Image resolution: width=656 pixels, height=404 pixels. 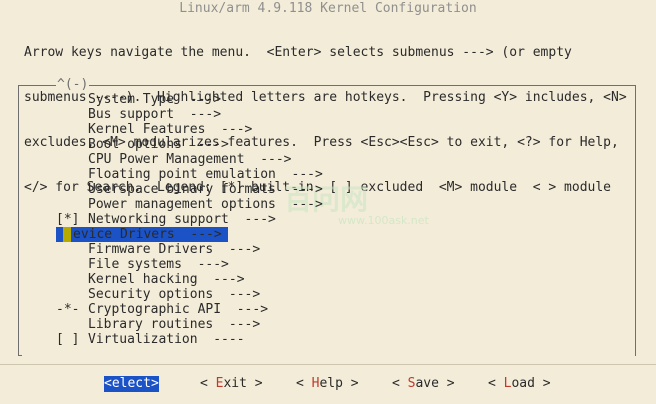 I want to click on item-label: evice Drivers --->, so click(x=147, y=234).